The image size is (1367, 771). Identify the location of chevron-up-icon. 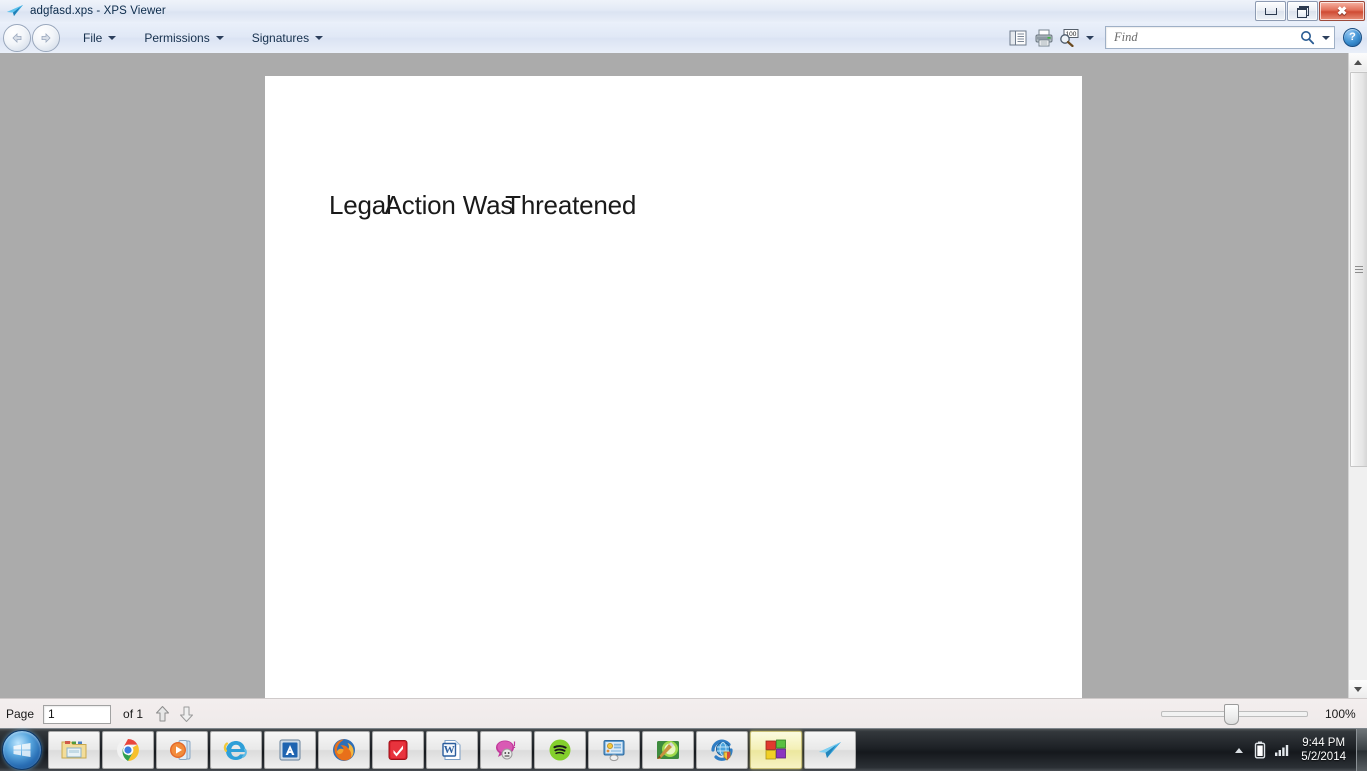
(1239, 750).